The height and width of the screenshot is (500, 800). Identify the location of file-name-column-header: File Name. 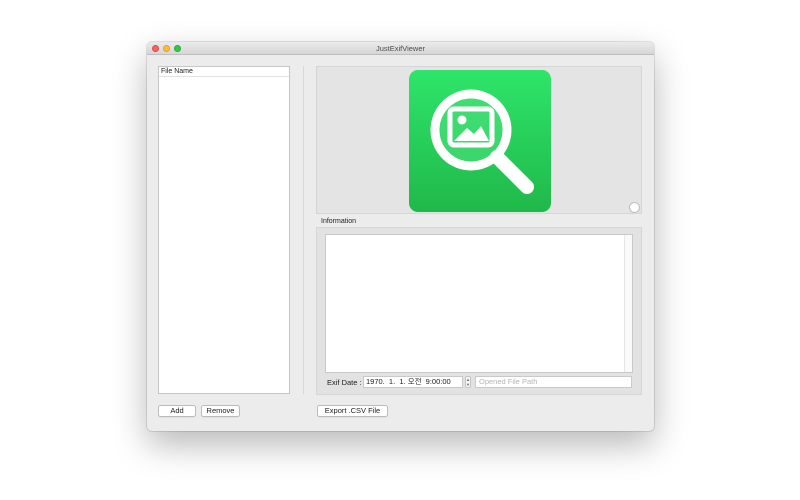
(224, 72).